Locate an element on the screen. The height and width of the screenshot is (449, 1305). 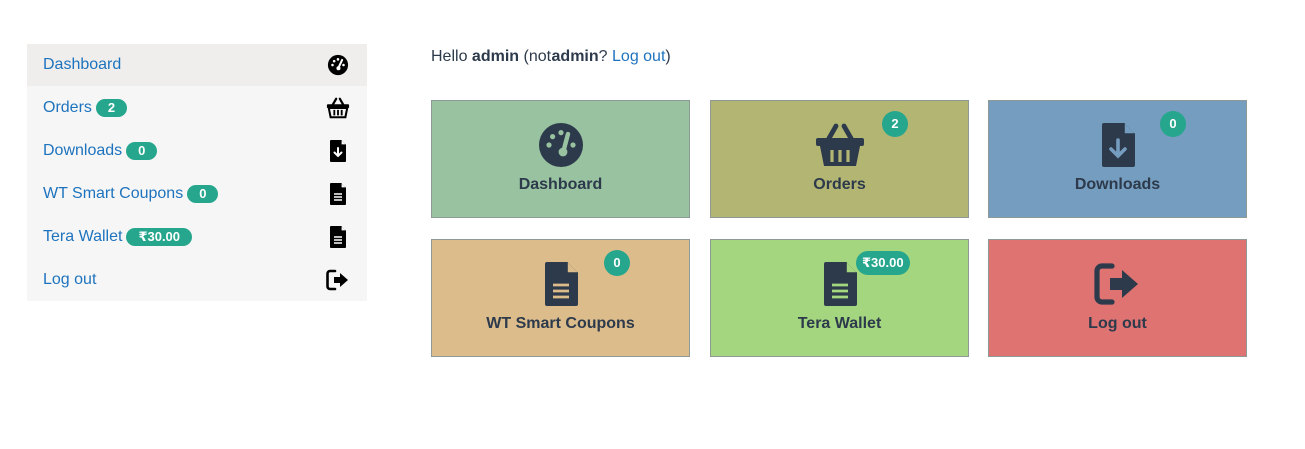
sidebar-item-label: Downloads is located at coordinates (82, 151).